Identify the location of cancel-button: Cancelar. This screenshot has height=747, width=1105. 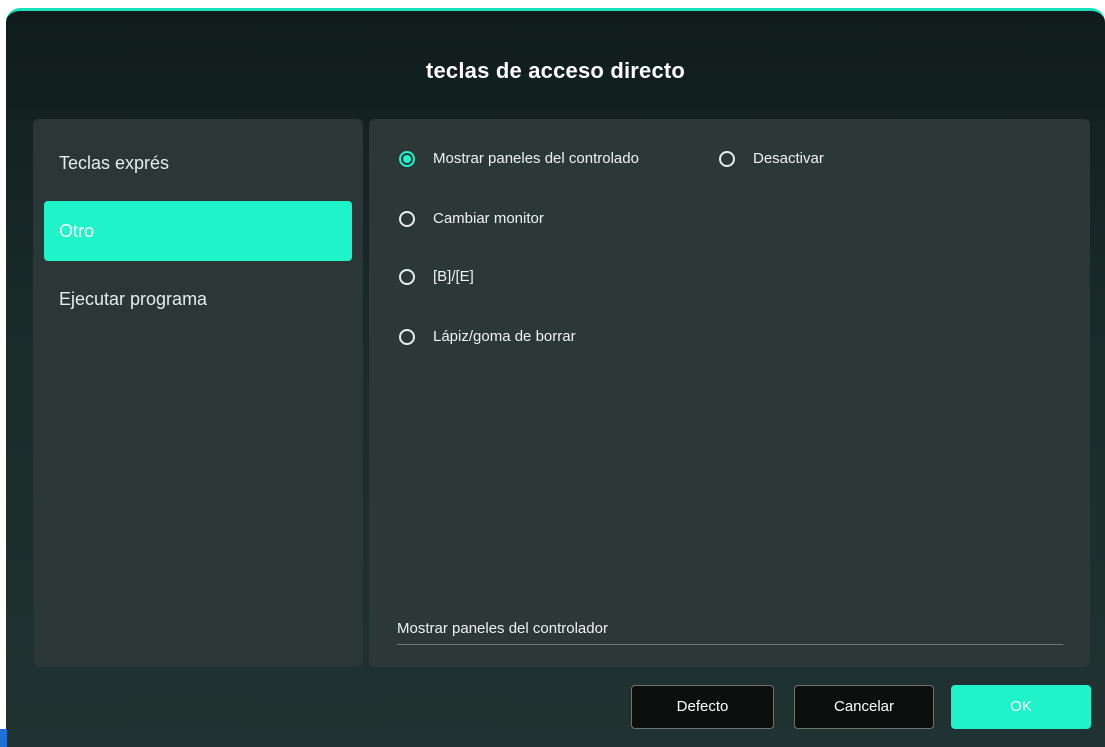
(864, 707).